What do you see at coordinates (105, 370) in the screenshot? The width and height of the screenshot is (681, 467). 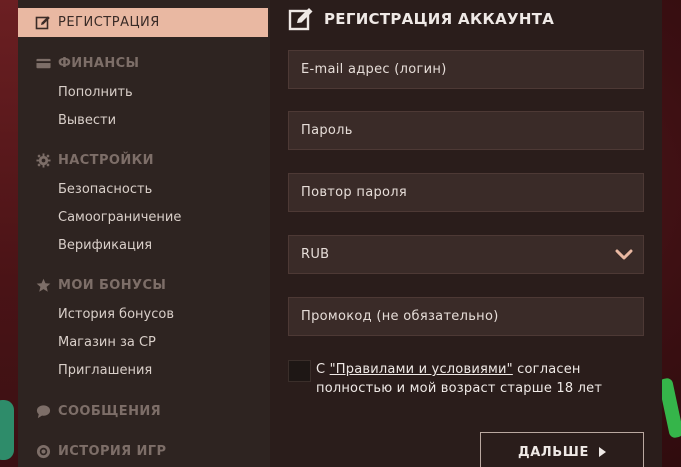 I see `sidebar-item-invitations: Приглашения` at bounding box center [105, 370].